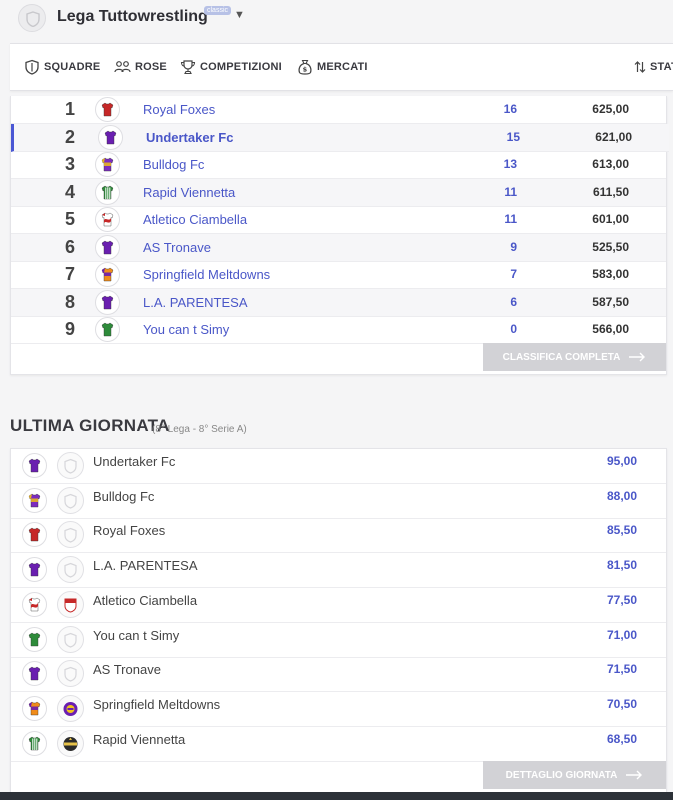 The image size is (673, 800). I want to click on team-points: 13, so click(510, 164).